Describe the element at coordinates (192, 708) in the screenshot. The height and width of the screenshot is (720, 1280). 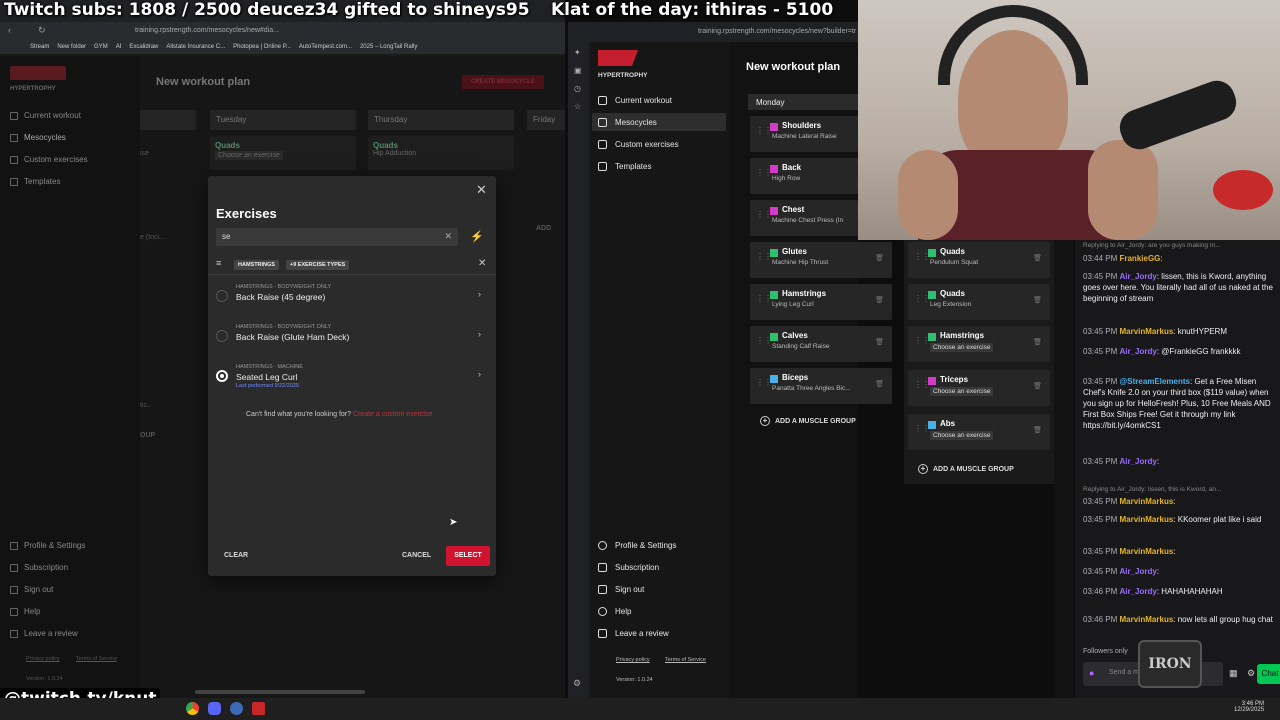
I see `chrome-icon` at that location.